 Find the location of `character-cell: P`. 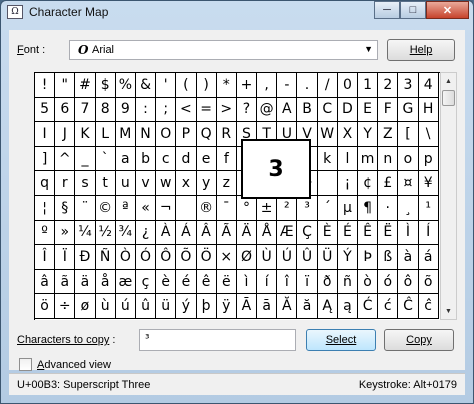

character-cell: P is located at coordinates (186, 134).